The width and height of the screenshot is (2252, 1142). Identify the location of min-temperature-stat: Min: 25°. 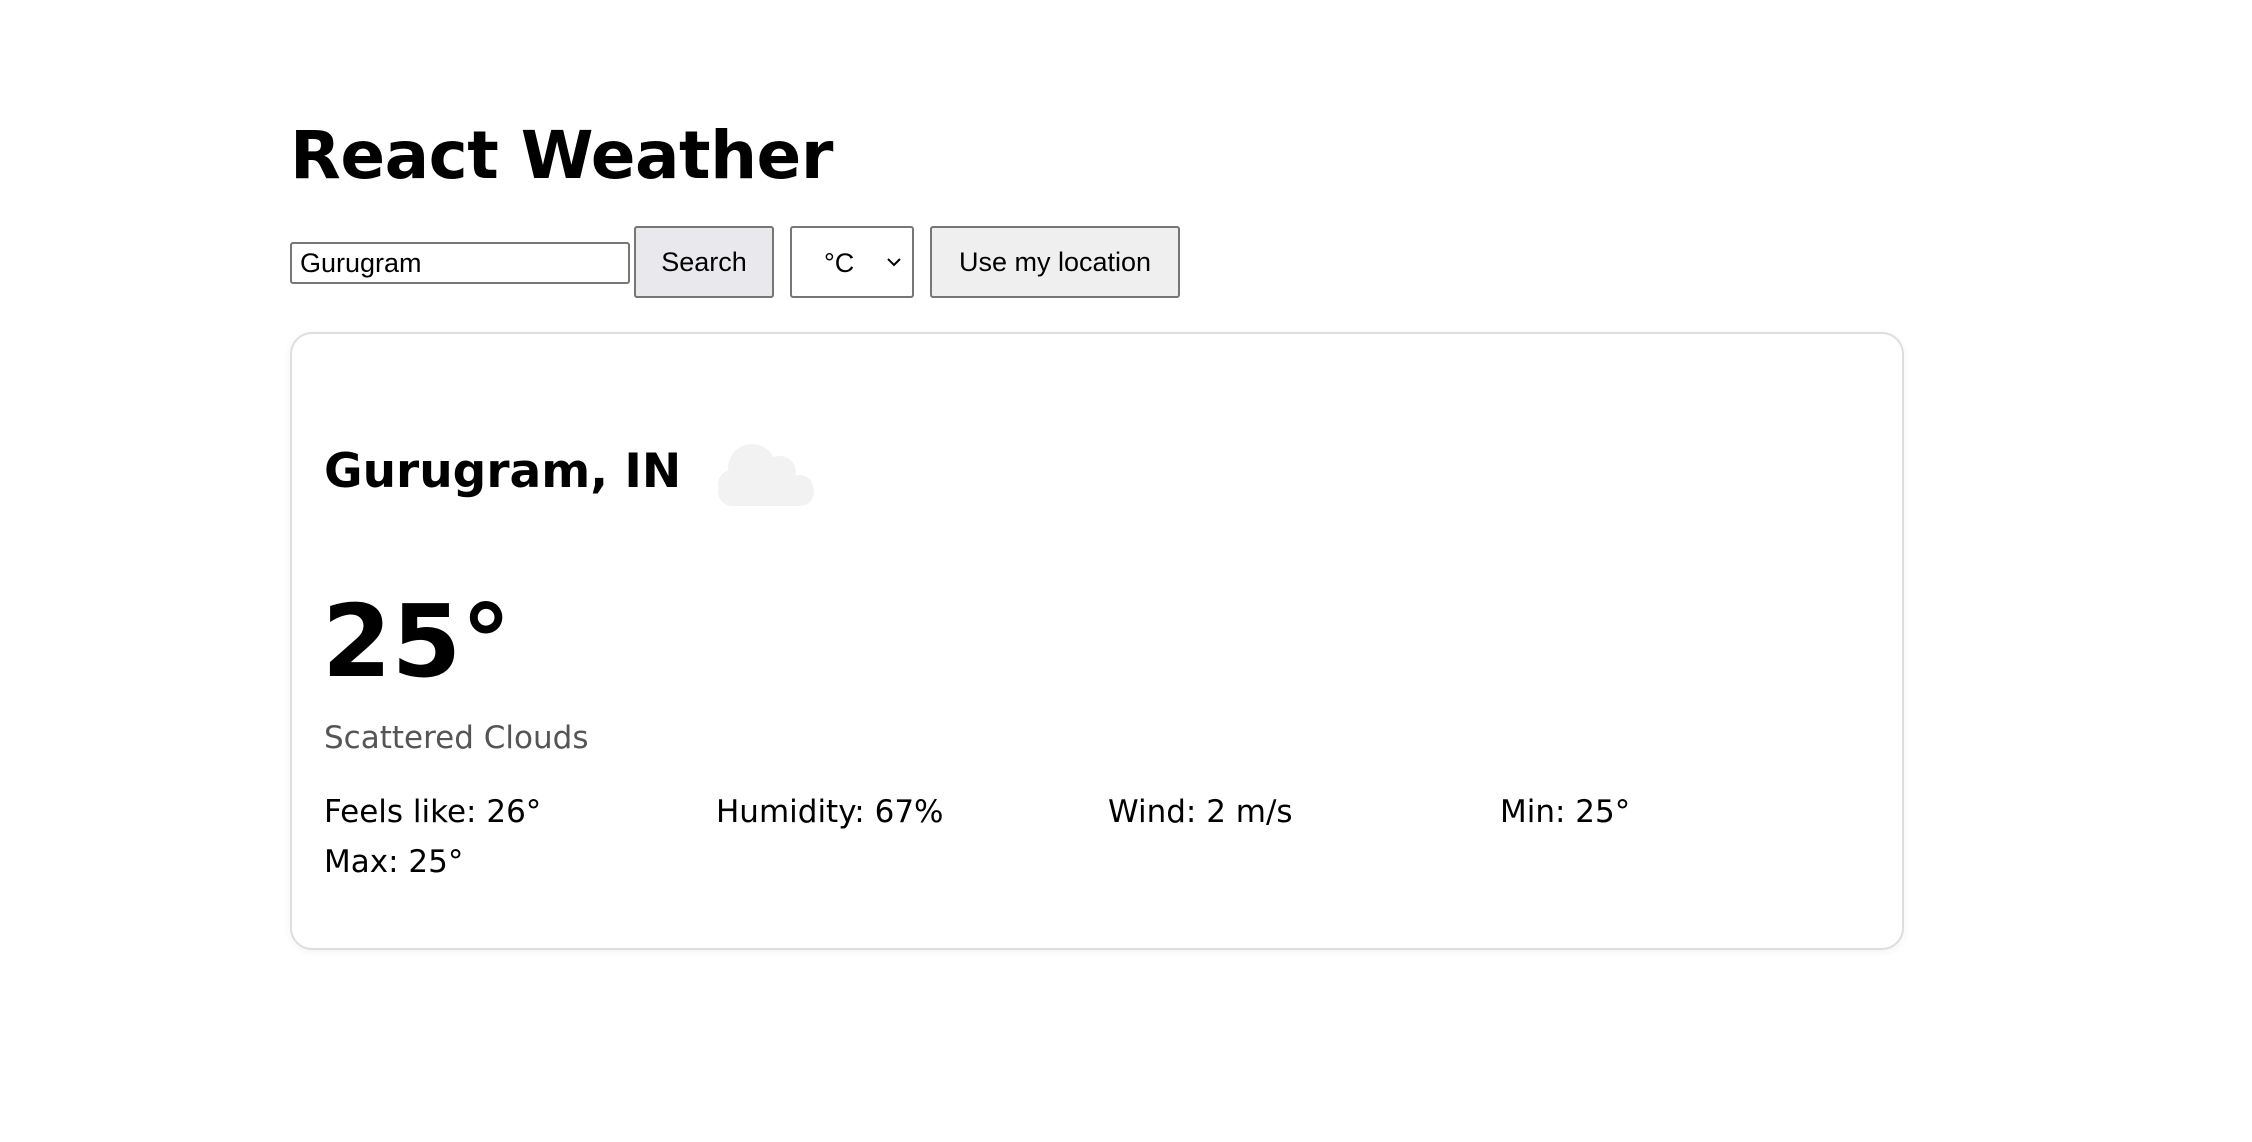
(1565, 812).